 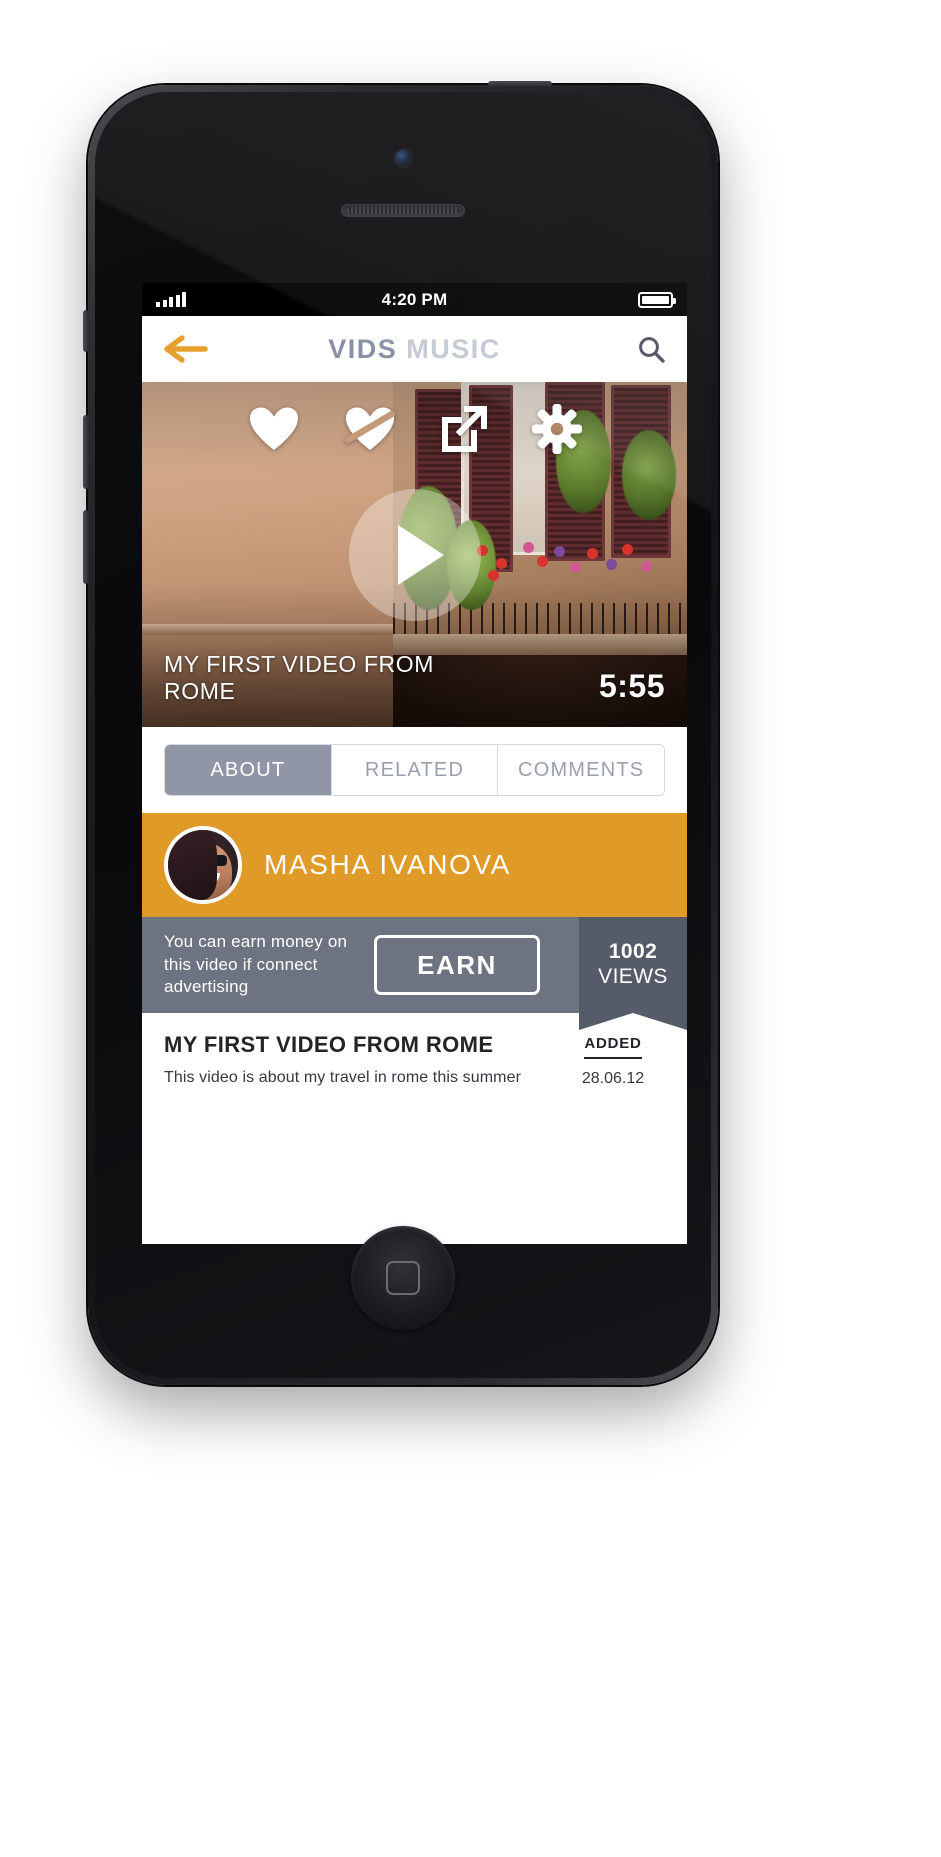 I want to click on views-label: VIEWS, so click(x=633, y=976).